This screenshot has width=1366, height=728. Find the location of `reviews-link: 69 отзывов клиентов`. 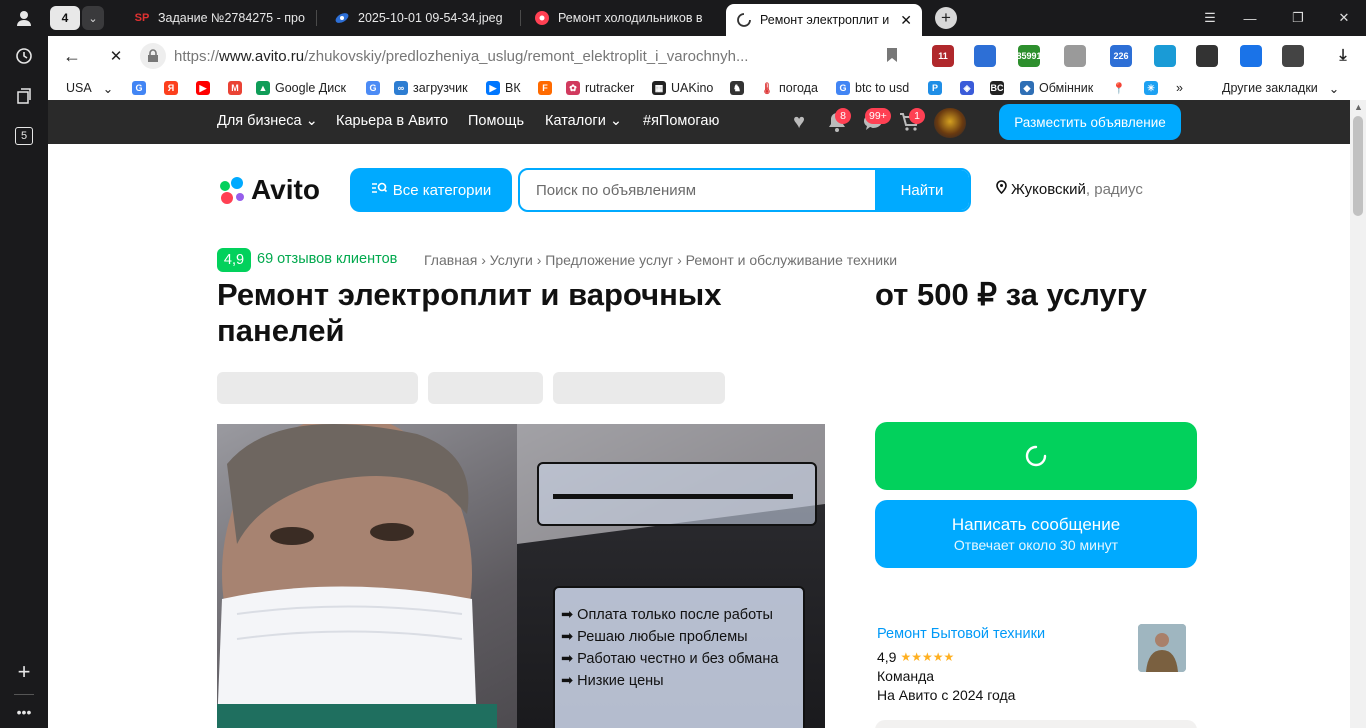

reviews-link: 69 отзывов клиентов is located at coordinates (327, 259).